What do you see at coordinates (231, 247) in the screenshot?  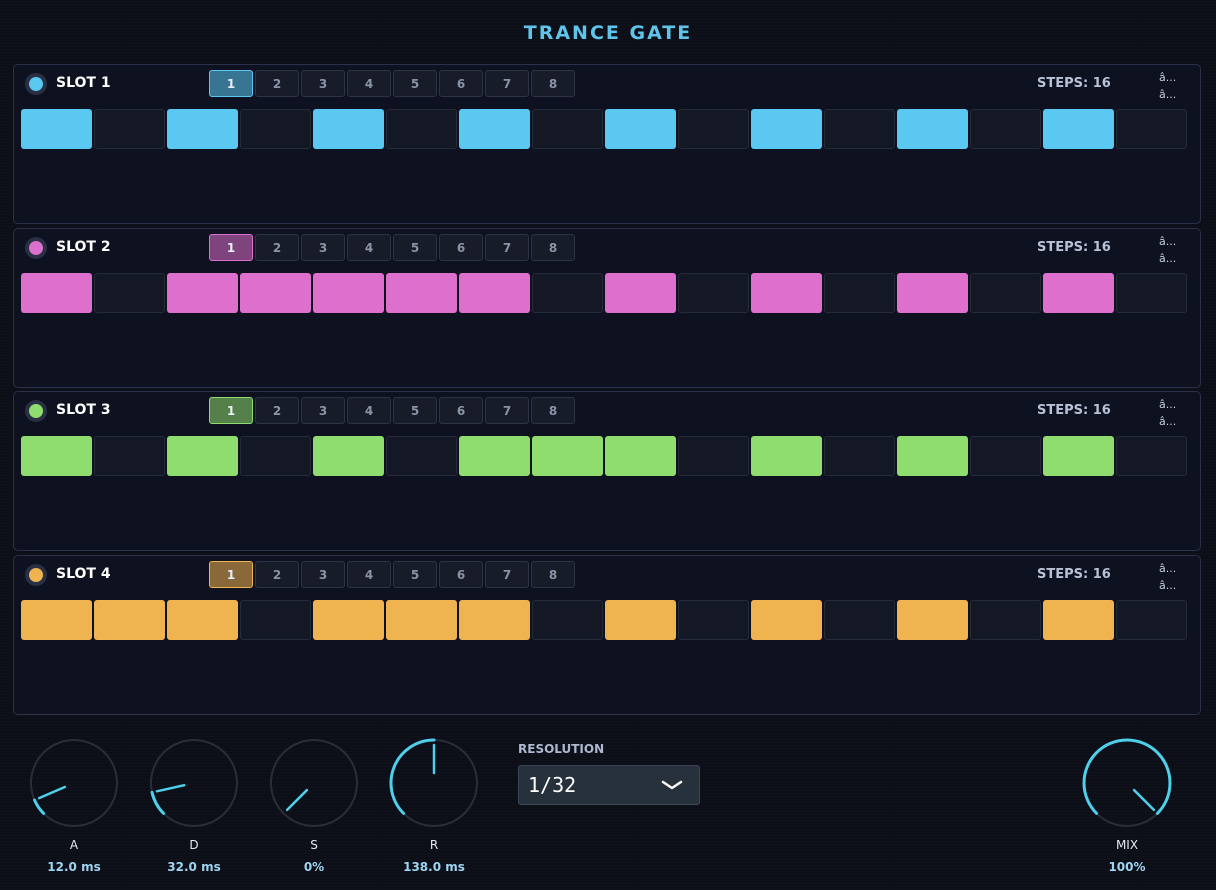 I see `slot-2-pattern-tab-1: 1` at bounding box center [231, 247].